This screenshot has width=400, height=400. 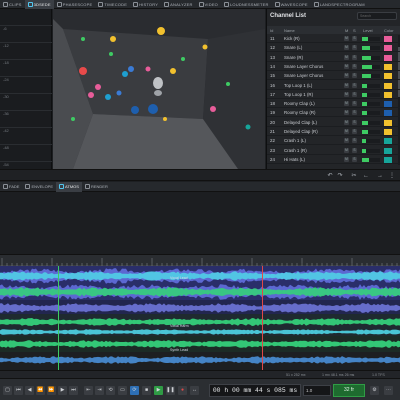 I want to click on channel-row: 22 Crash 1 (L) M S, so click(x=333, y=141).